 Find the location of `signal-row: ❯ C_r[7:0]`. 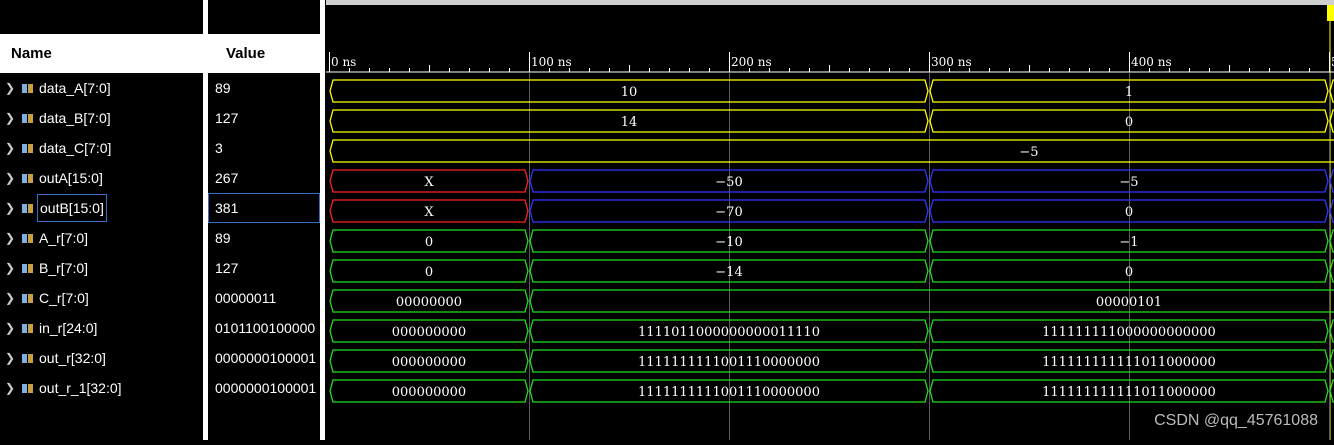

signal-row: ❯ C_r[7:0] is located at coordinates (100, 298).